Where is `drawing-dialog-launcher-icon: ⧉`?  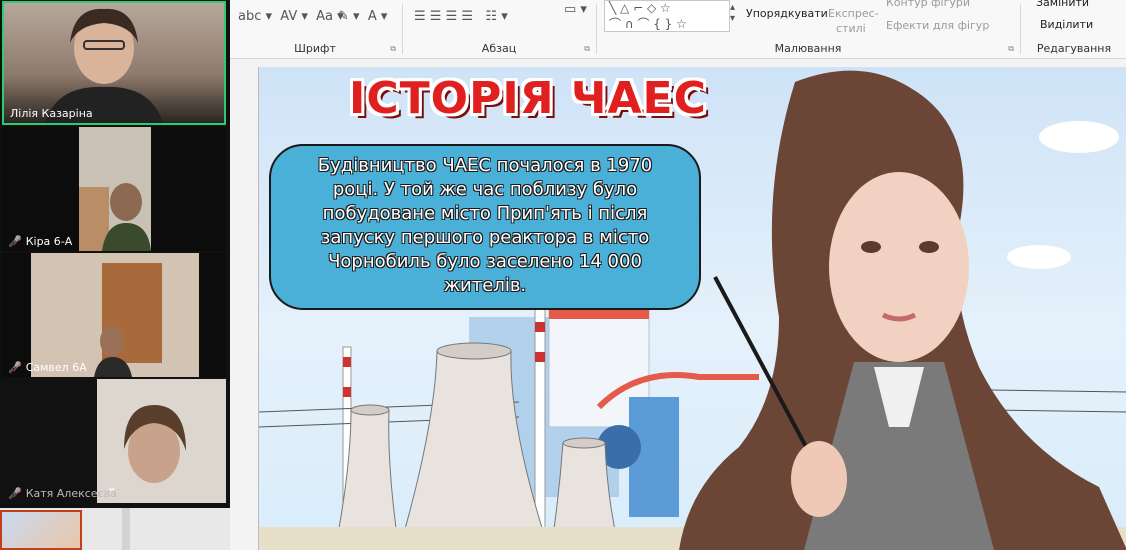
drawing-dialog-launcher-icon: ⧉ is located at coordinates (1011, 49).